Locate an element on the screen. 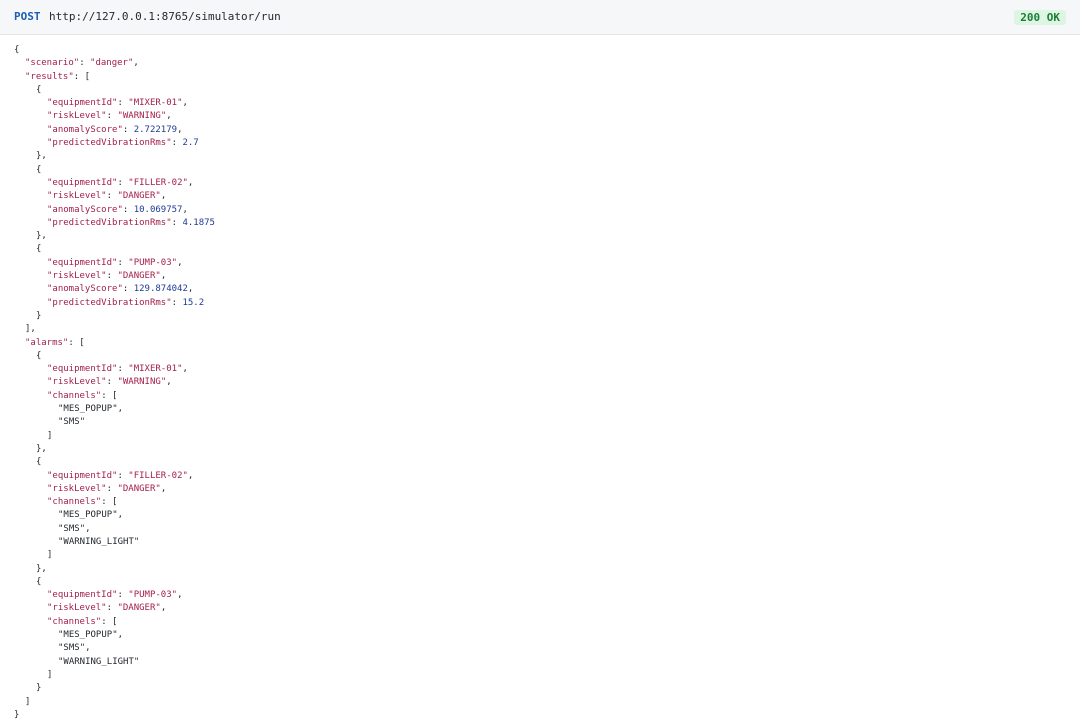  json-line: "anomalyScore": 2.722179, is located at coordinates (115, 129).